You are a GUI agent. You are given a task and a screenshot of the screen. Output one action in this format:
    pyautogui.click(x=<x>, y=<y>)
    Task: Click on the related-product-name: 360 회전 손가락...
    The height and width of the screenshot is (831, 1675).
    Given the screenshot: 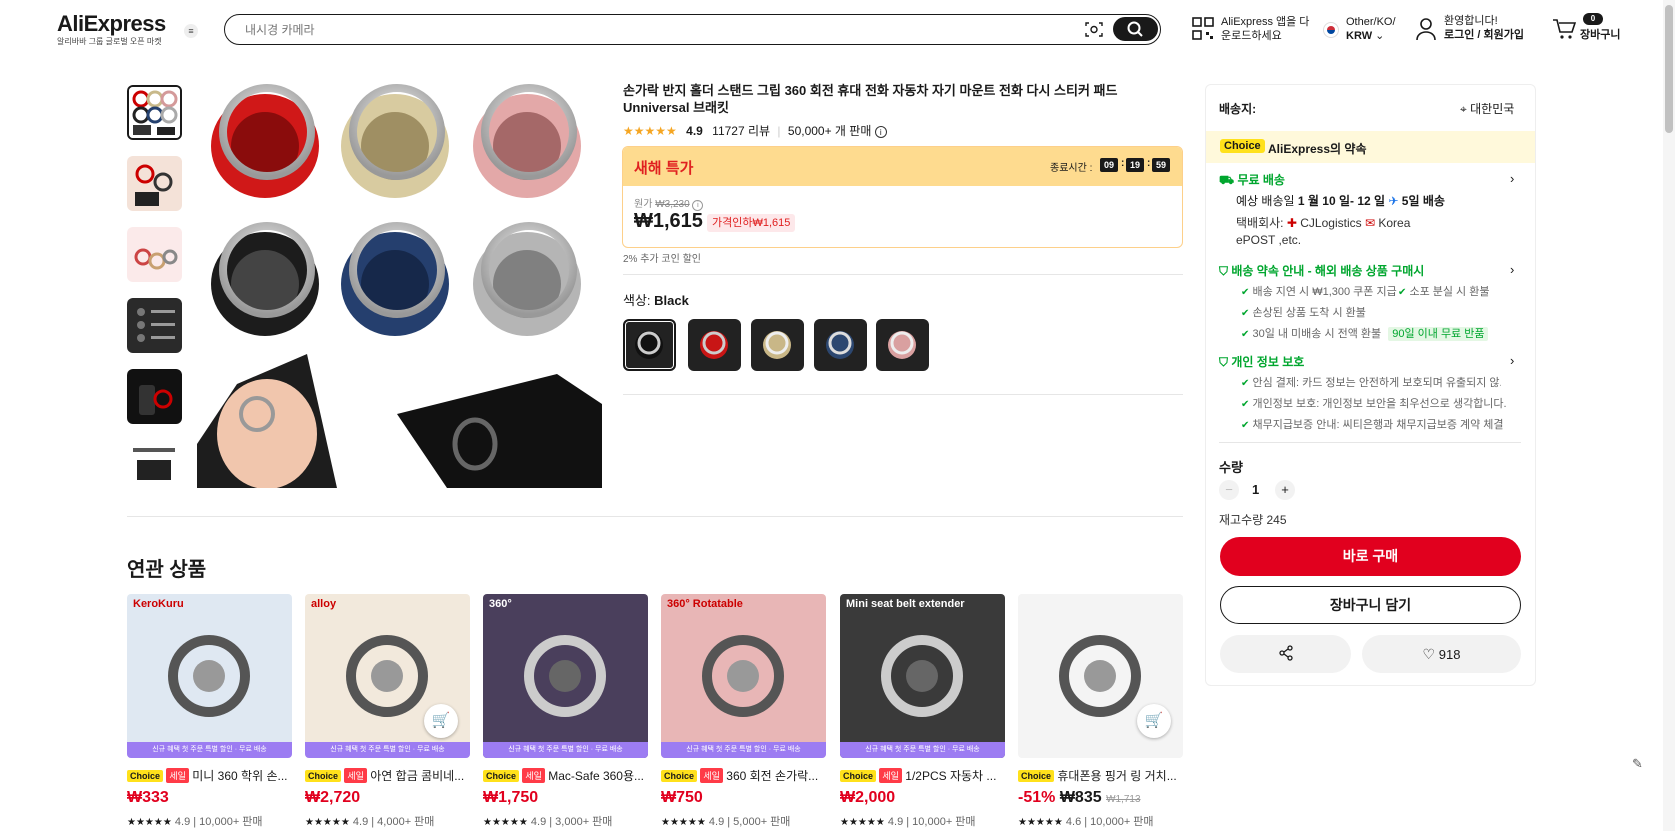 What is the action you would take?
    pyautogui.click(x=772, y=776)
    